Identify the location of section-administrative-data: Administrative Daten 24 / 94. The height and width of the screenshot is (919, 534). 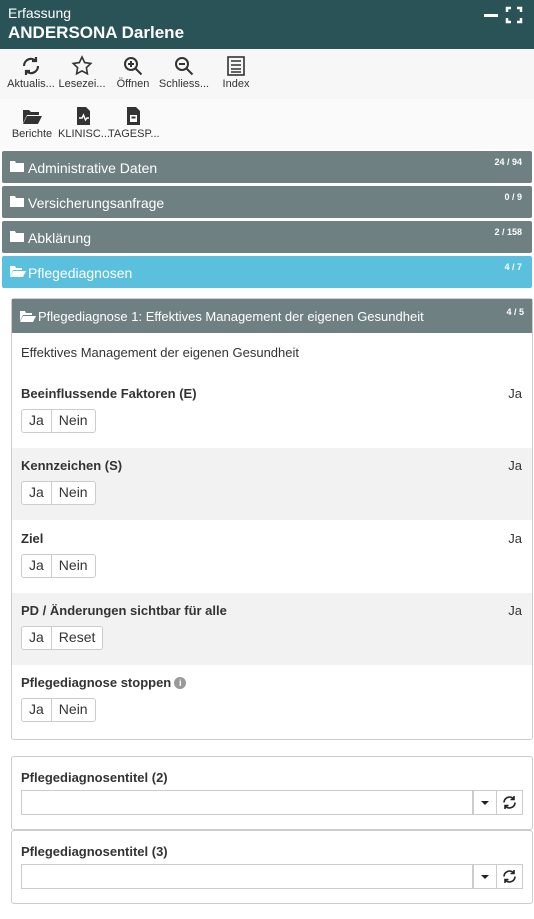
(267, 167).